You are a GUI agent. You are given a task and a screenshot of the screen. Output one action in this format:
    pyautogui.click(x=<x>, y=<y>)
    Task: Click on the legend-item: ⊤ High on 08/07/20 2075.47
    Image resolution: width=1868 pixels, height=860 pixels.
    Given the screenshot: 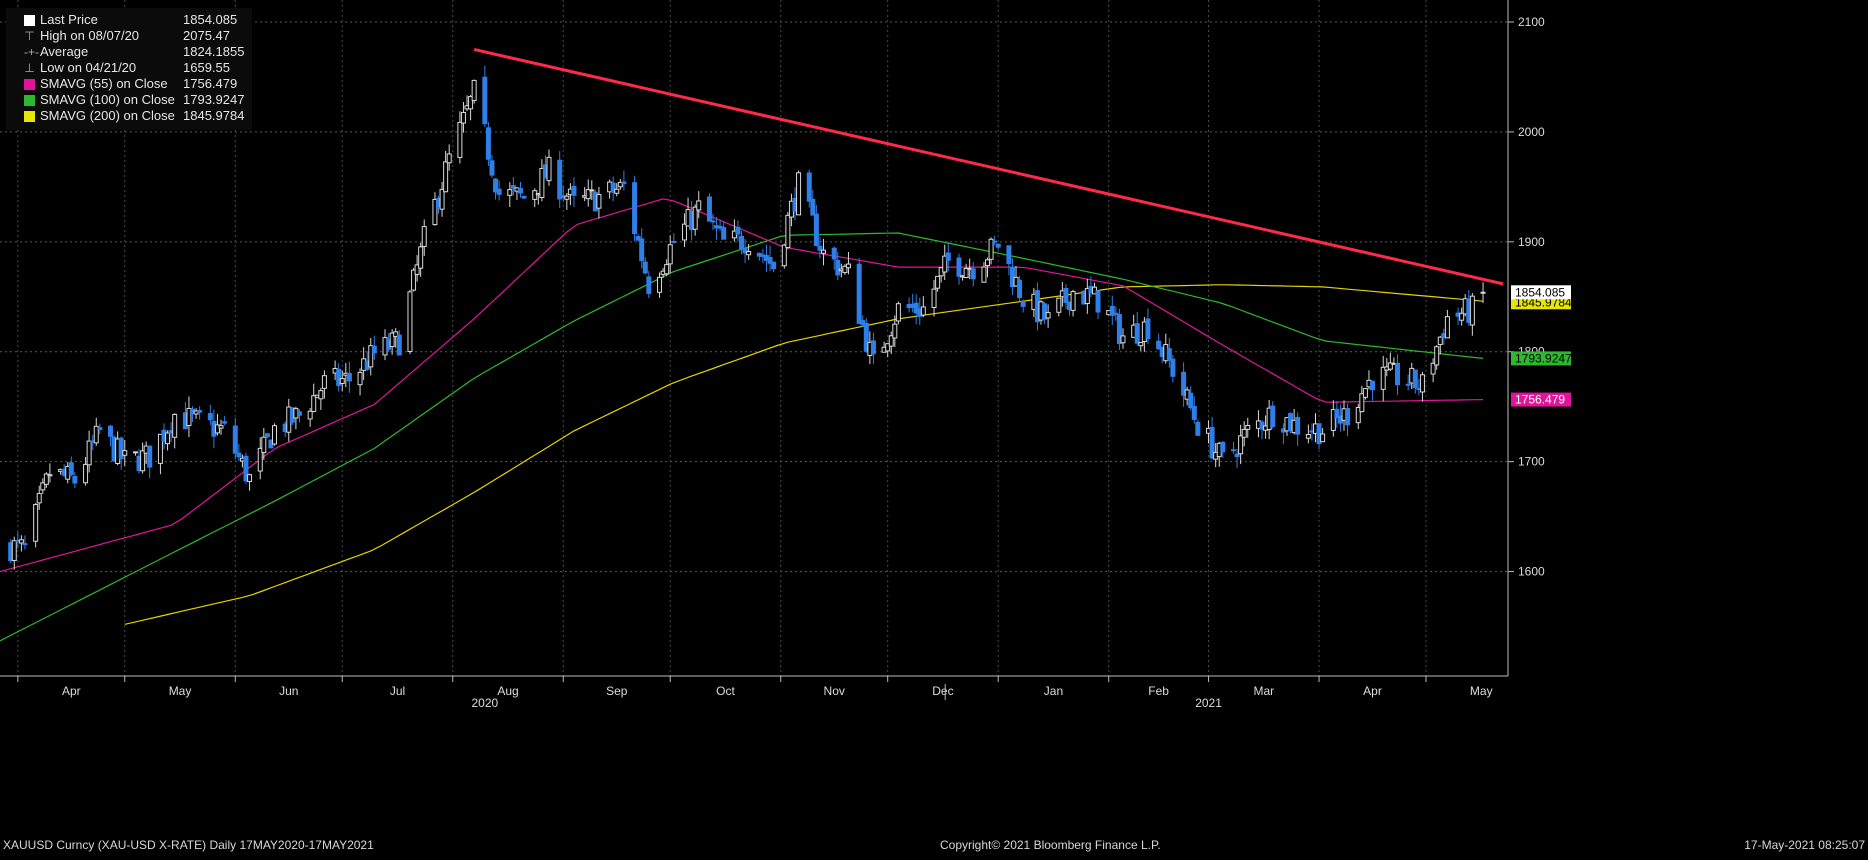 What is the action you would take?
    pyautogui.click(x=127, y=36)
    